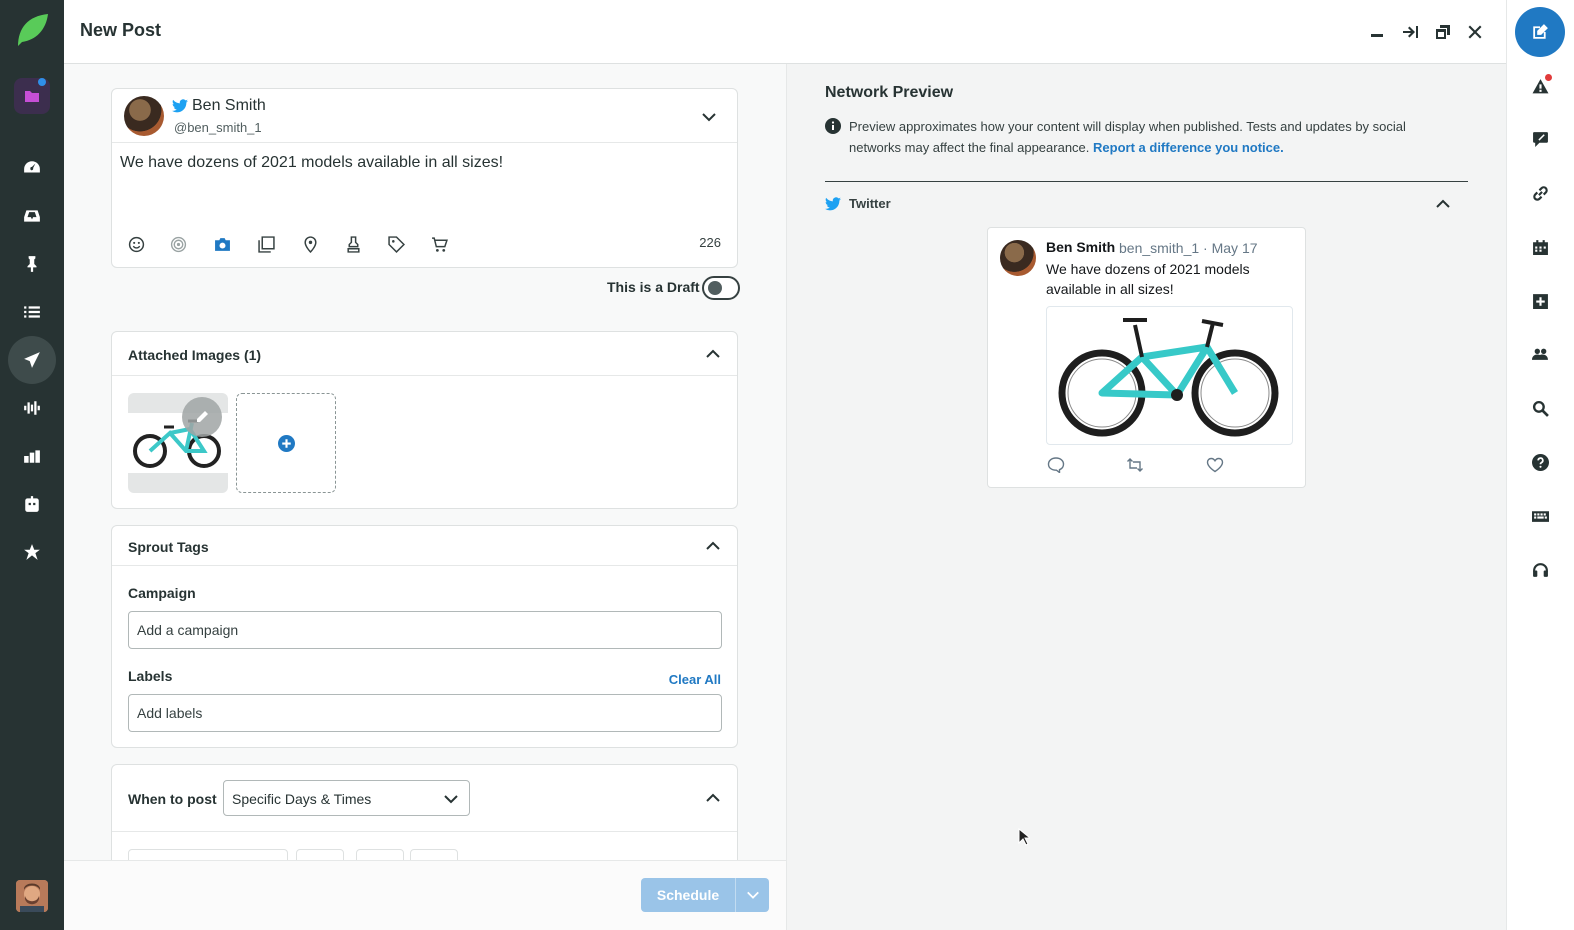  I want to click on alerts-button, so click(1540, 86).